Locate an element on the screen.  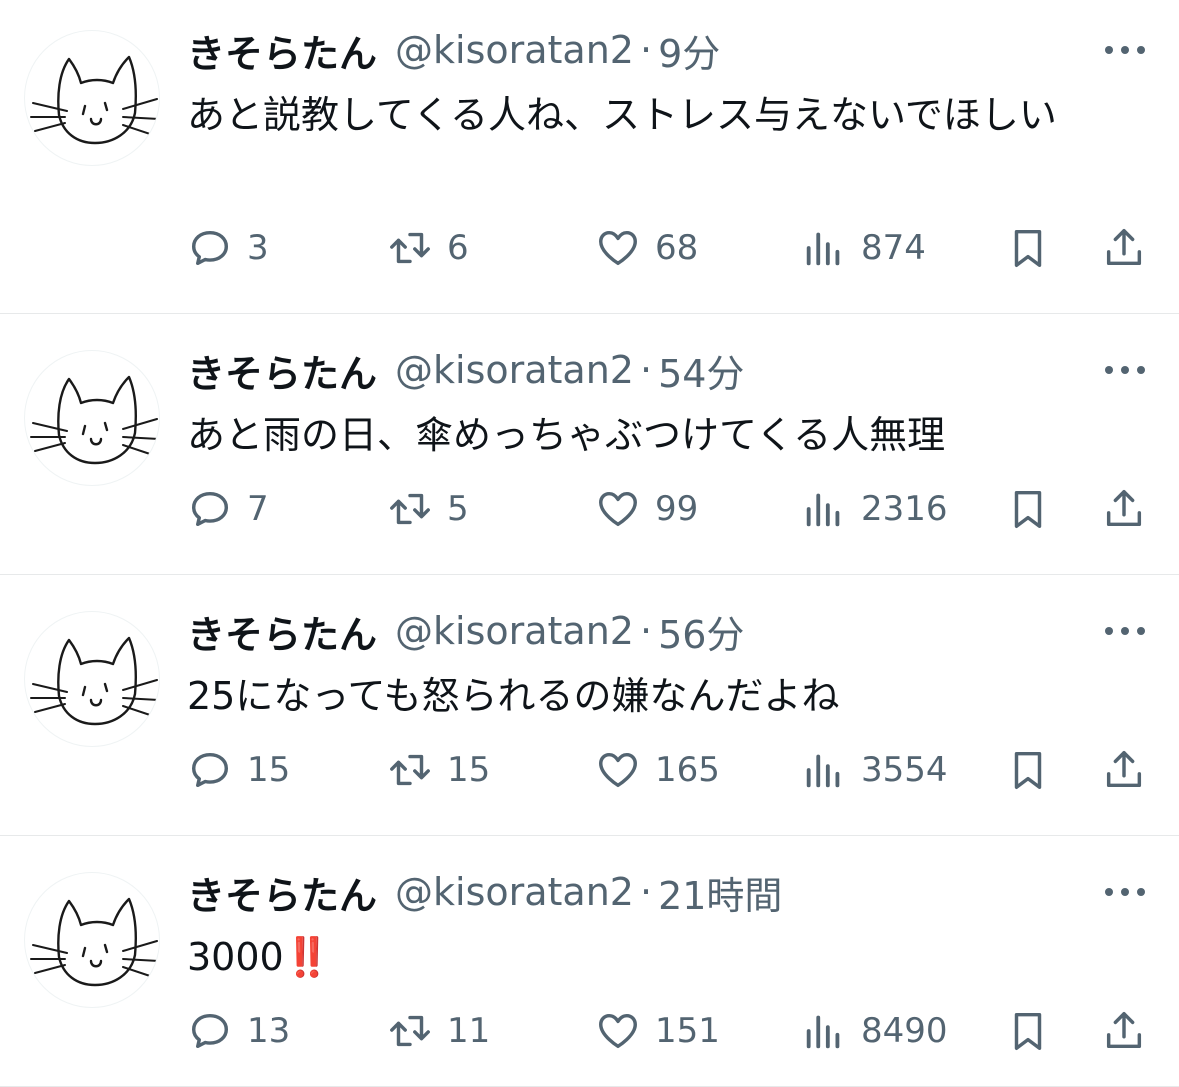
tweet-text: 25になっても怒られるの嫌なんだよね is located at coordinates (668, 696).